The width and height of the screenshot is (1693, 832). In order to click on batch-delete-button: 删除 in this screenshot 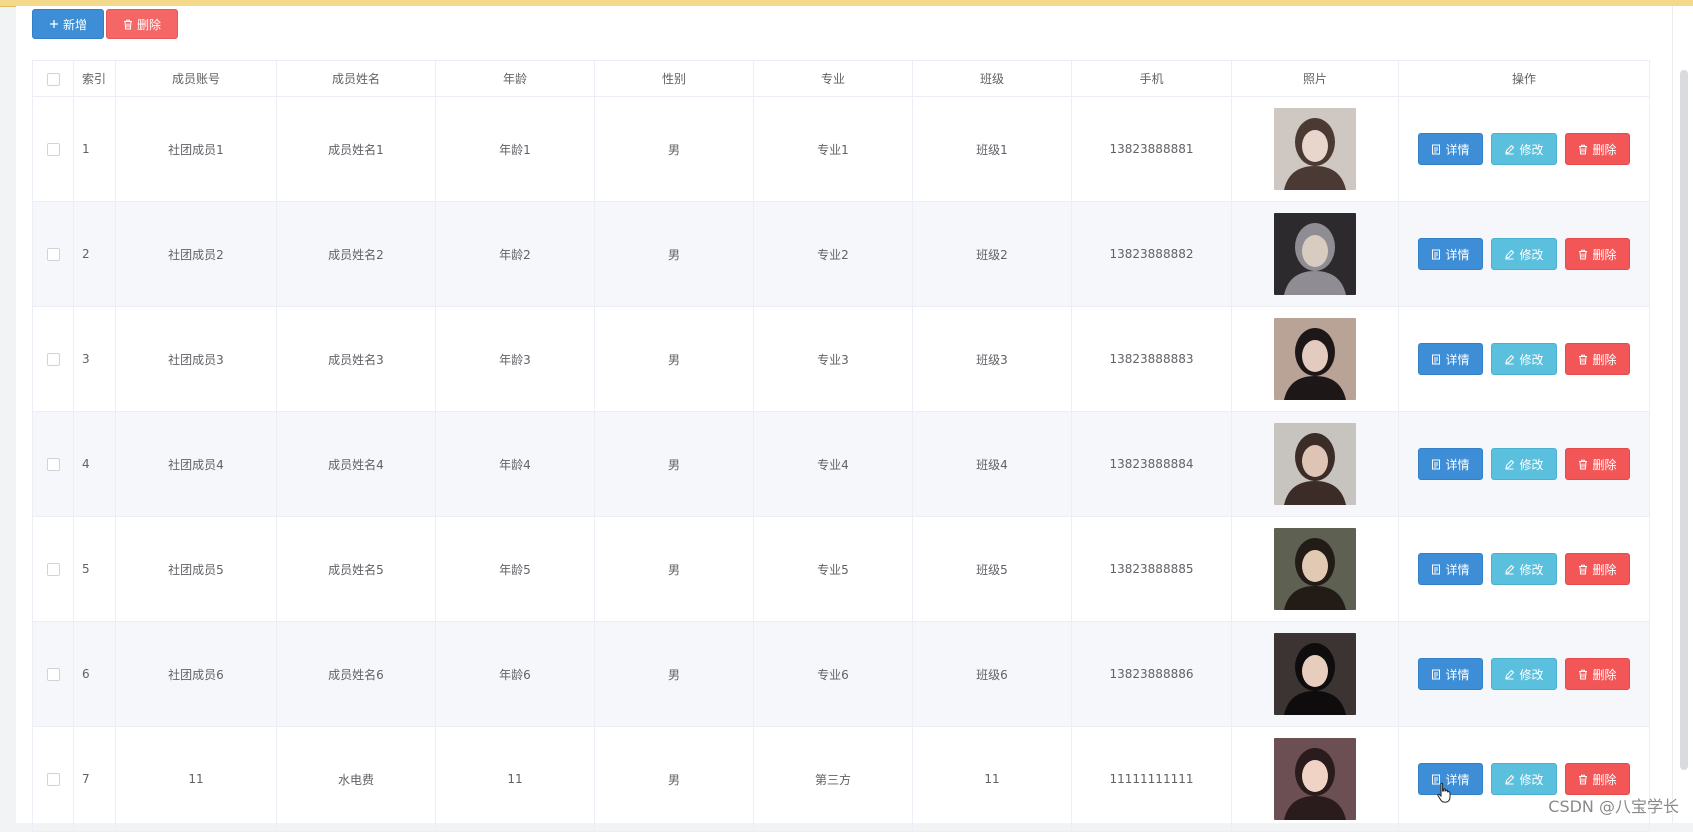, I will do `click(142, 24)`.